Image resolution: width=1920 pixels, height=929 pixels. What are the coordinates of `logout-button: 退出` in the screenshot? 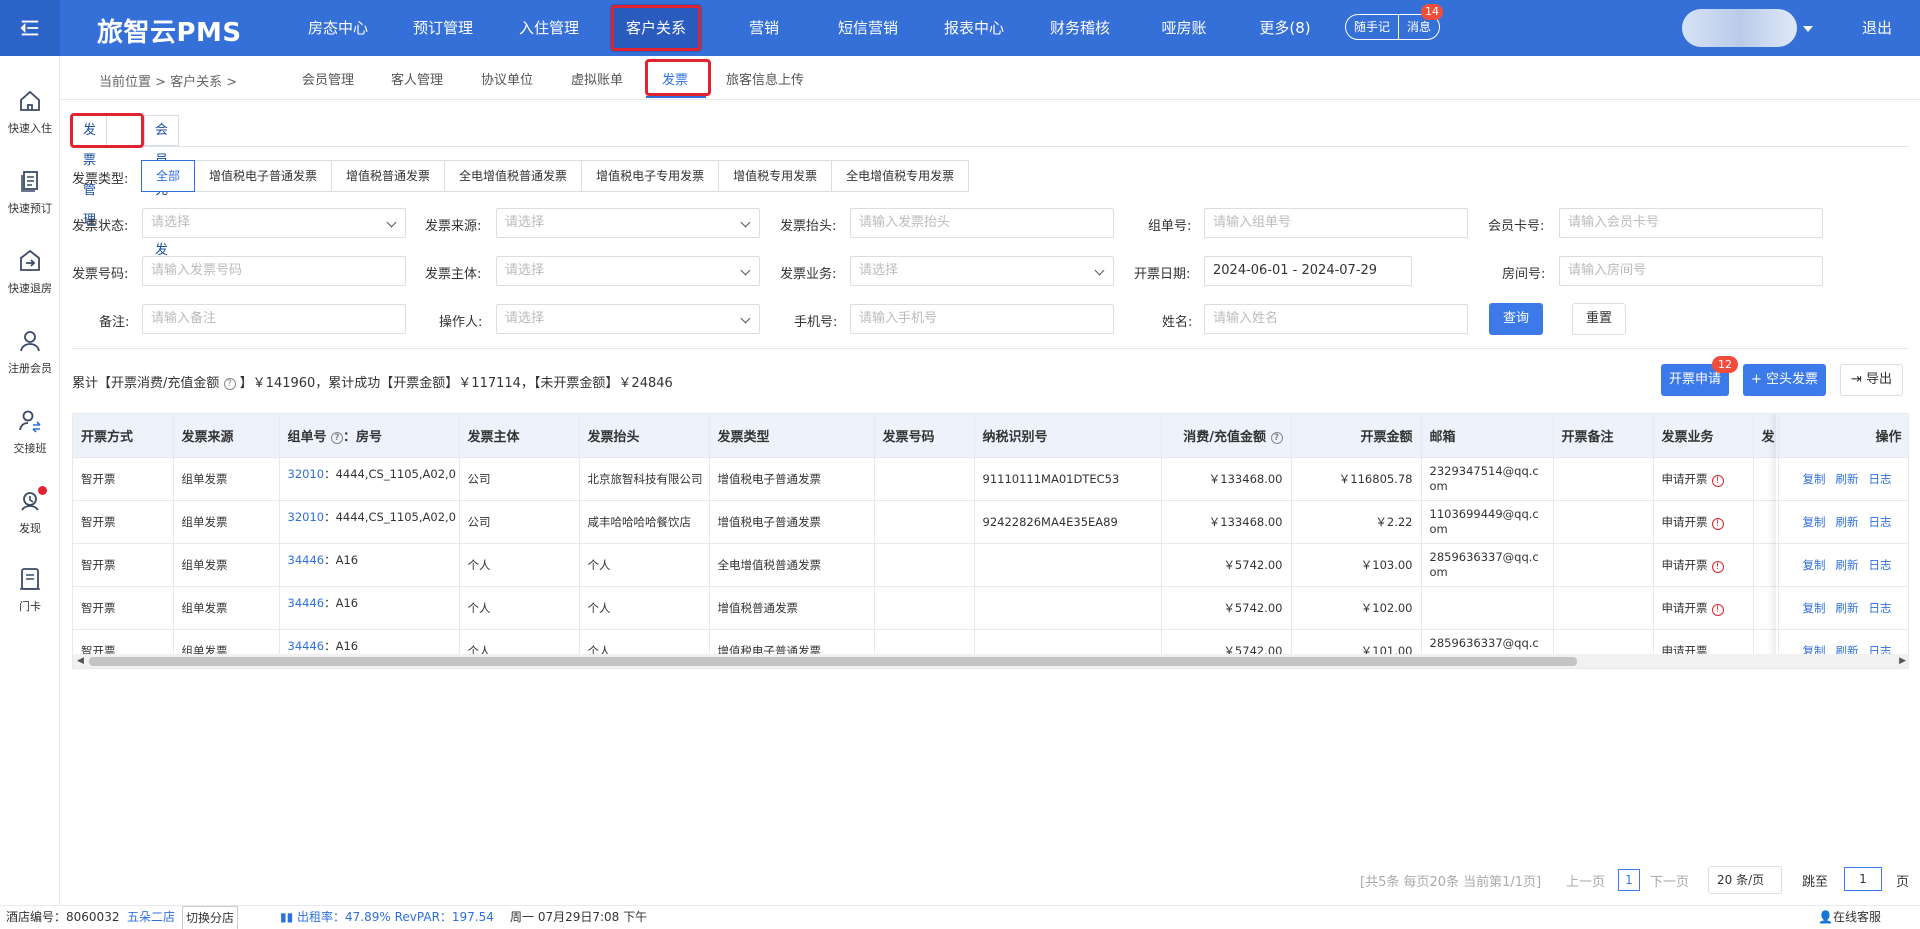 It's located at (1877, 28).